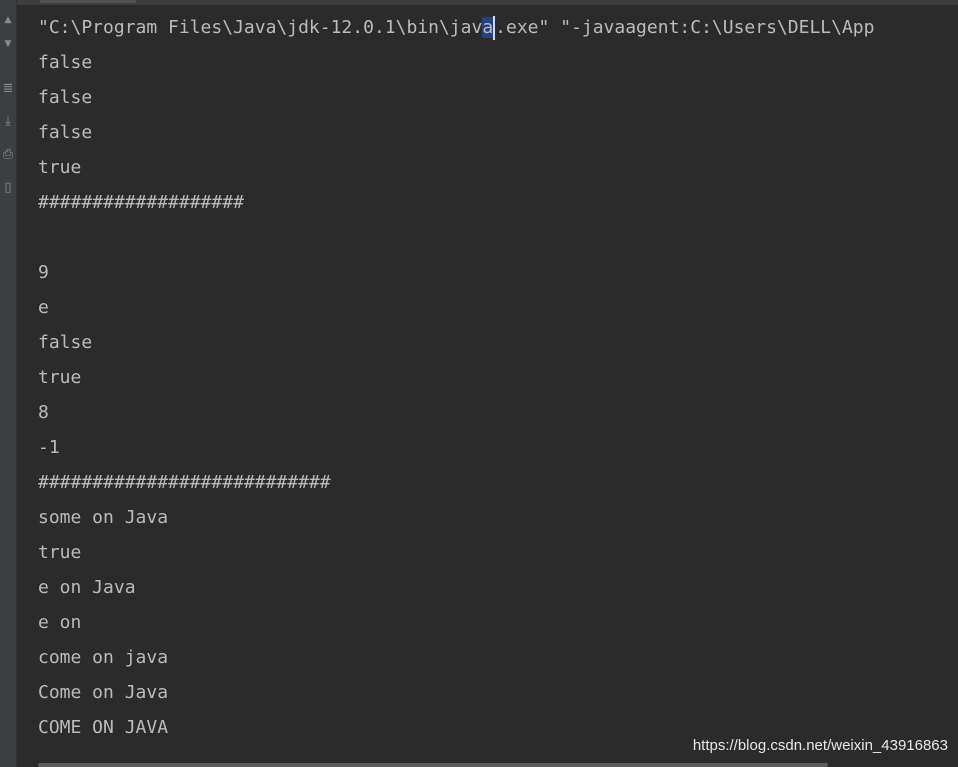  Describe the element at coordinates (65, 132) in the screenshot. I see `output-line-3: false` at that location.